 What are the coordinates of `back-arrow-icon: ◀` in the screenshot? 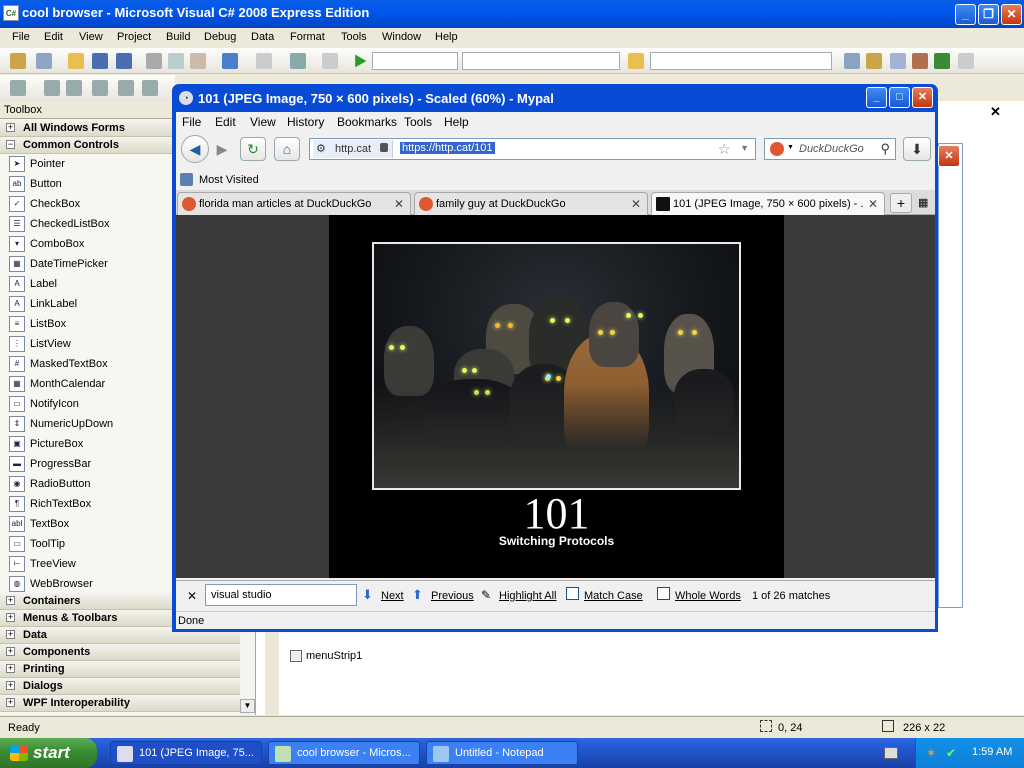 It's located at (195, 149).